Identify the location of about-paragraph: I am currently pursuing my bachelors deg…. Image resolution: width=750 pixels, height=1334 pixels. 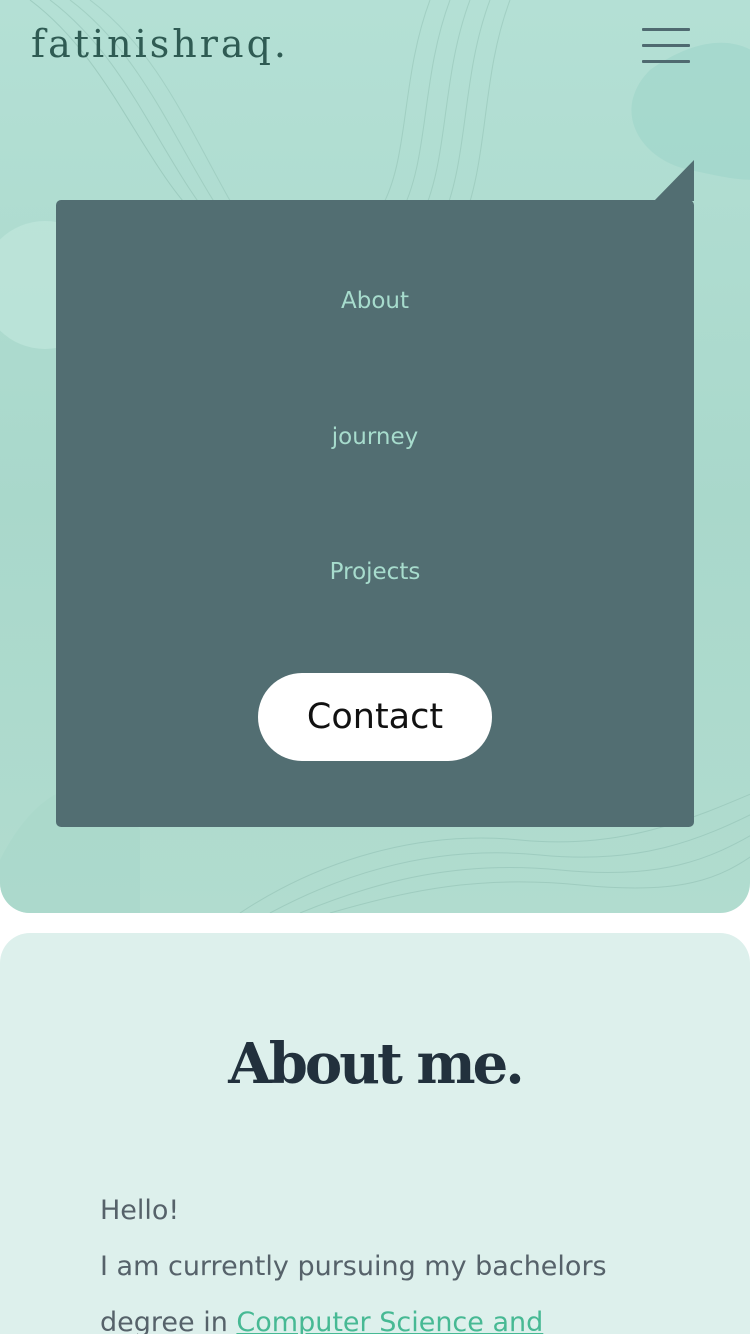
(380, 1286).